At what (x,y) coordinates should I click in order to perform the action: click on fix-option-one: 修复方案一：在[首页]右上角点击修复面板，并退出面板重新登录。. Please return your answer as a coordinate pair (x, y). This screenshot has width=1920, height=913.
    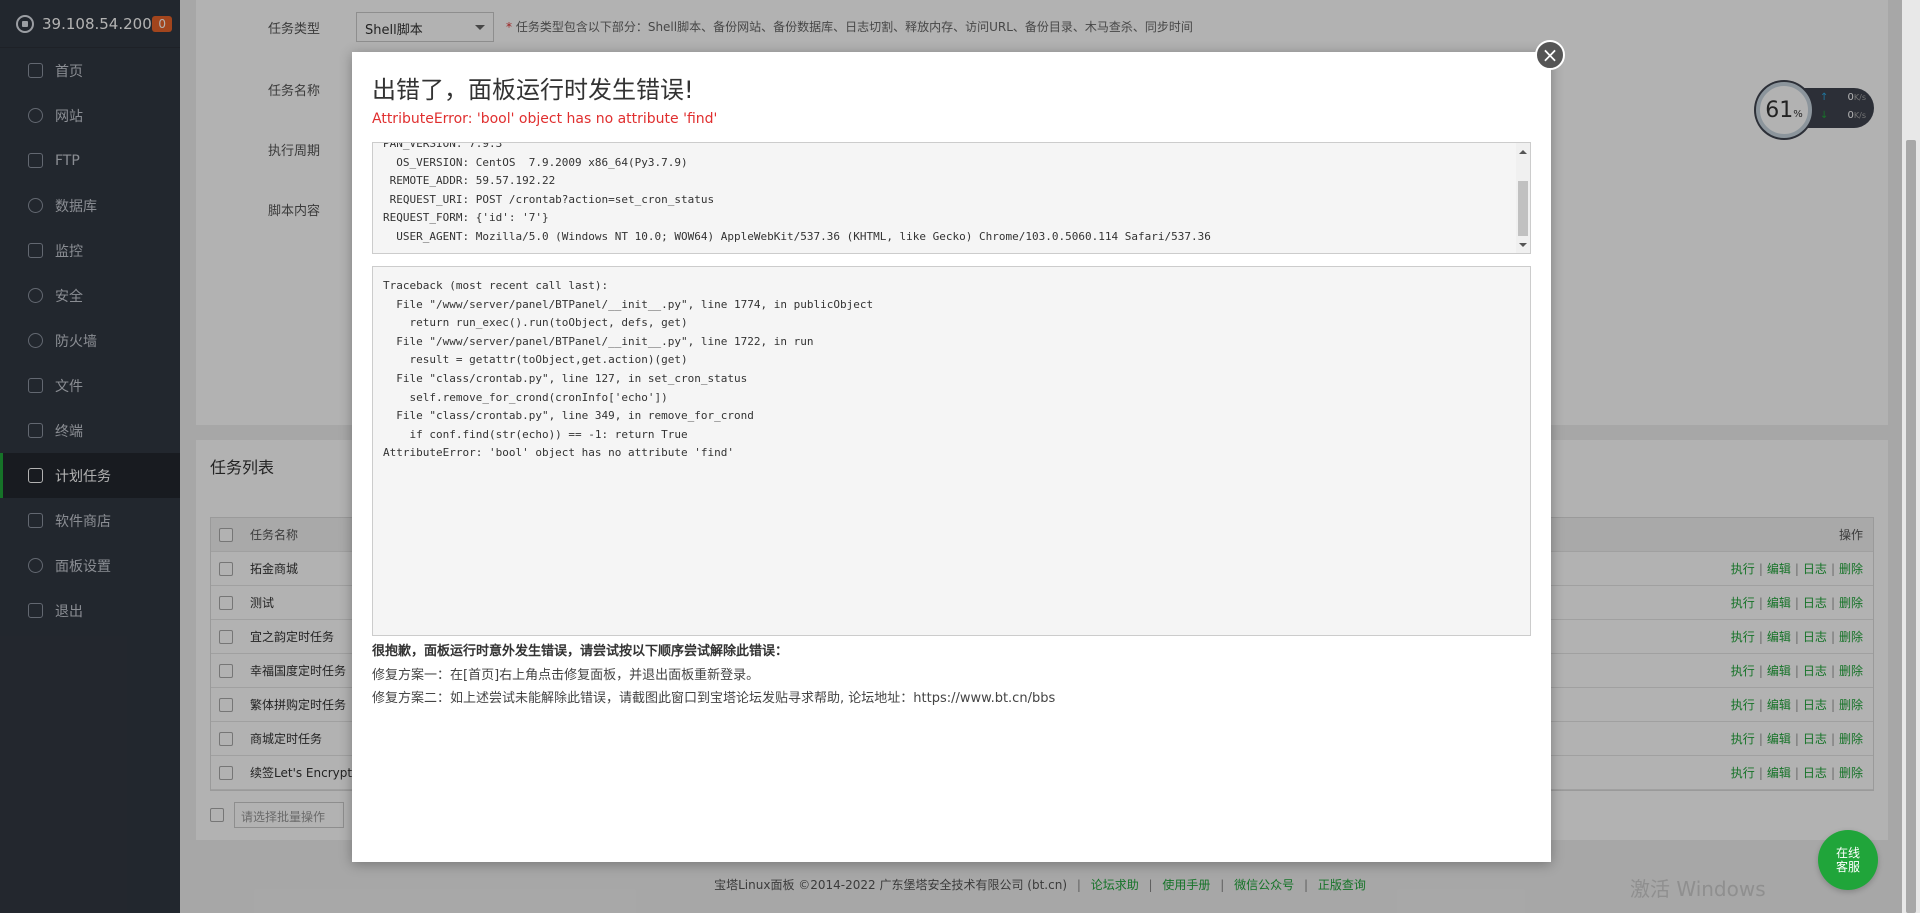
    Looking at the image, I should click on (566, 675).